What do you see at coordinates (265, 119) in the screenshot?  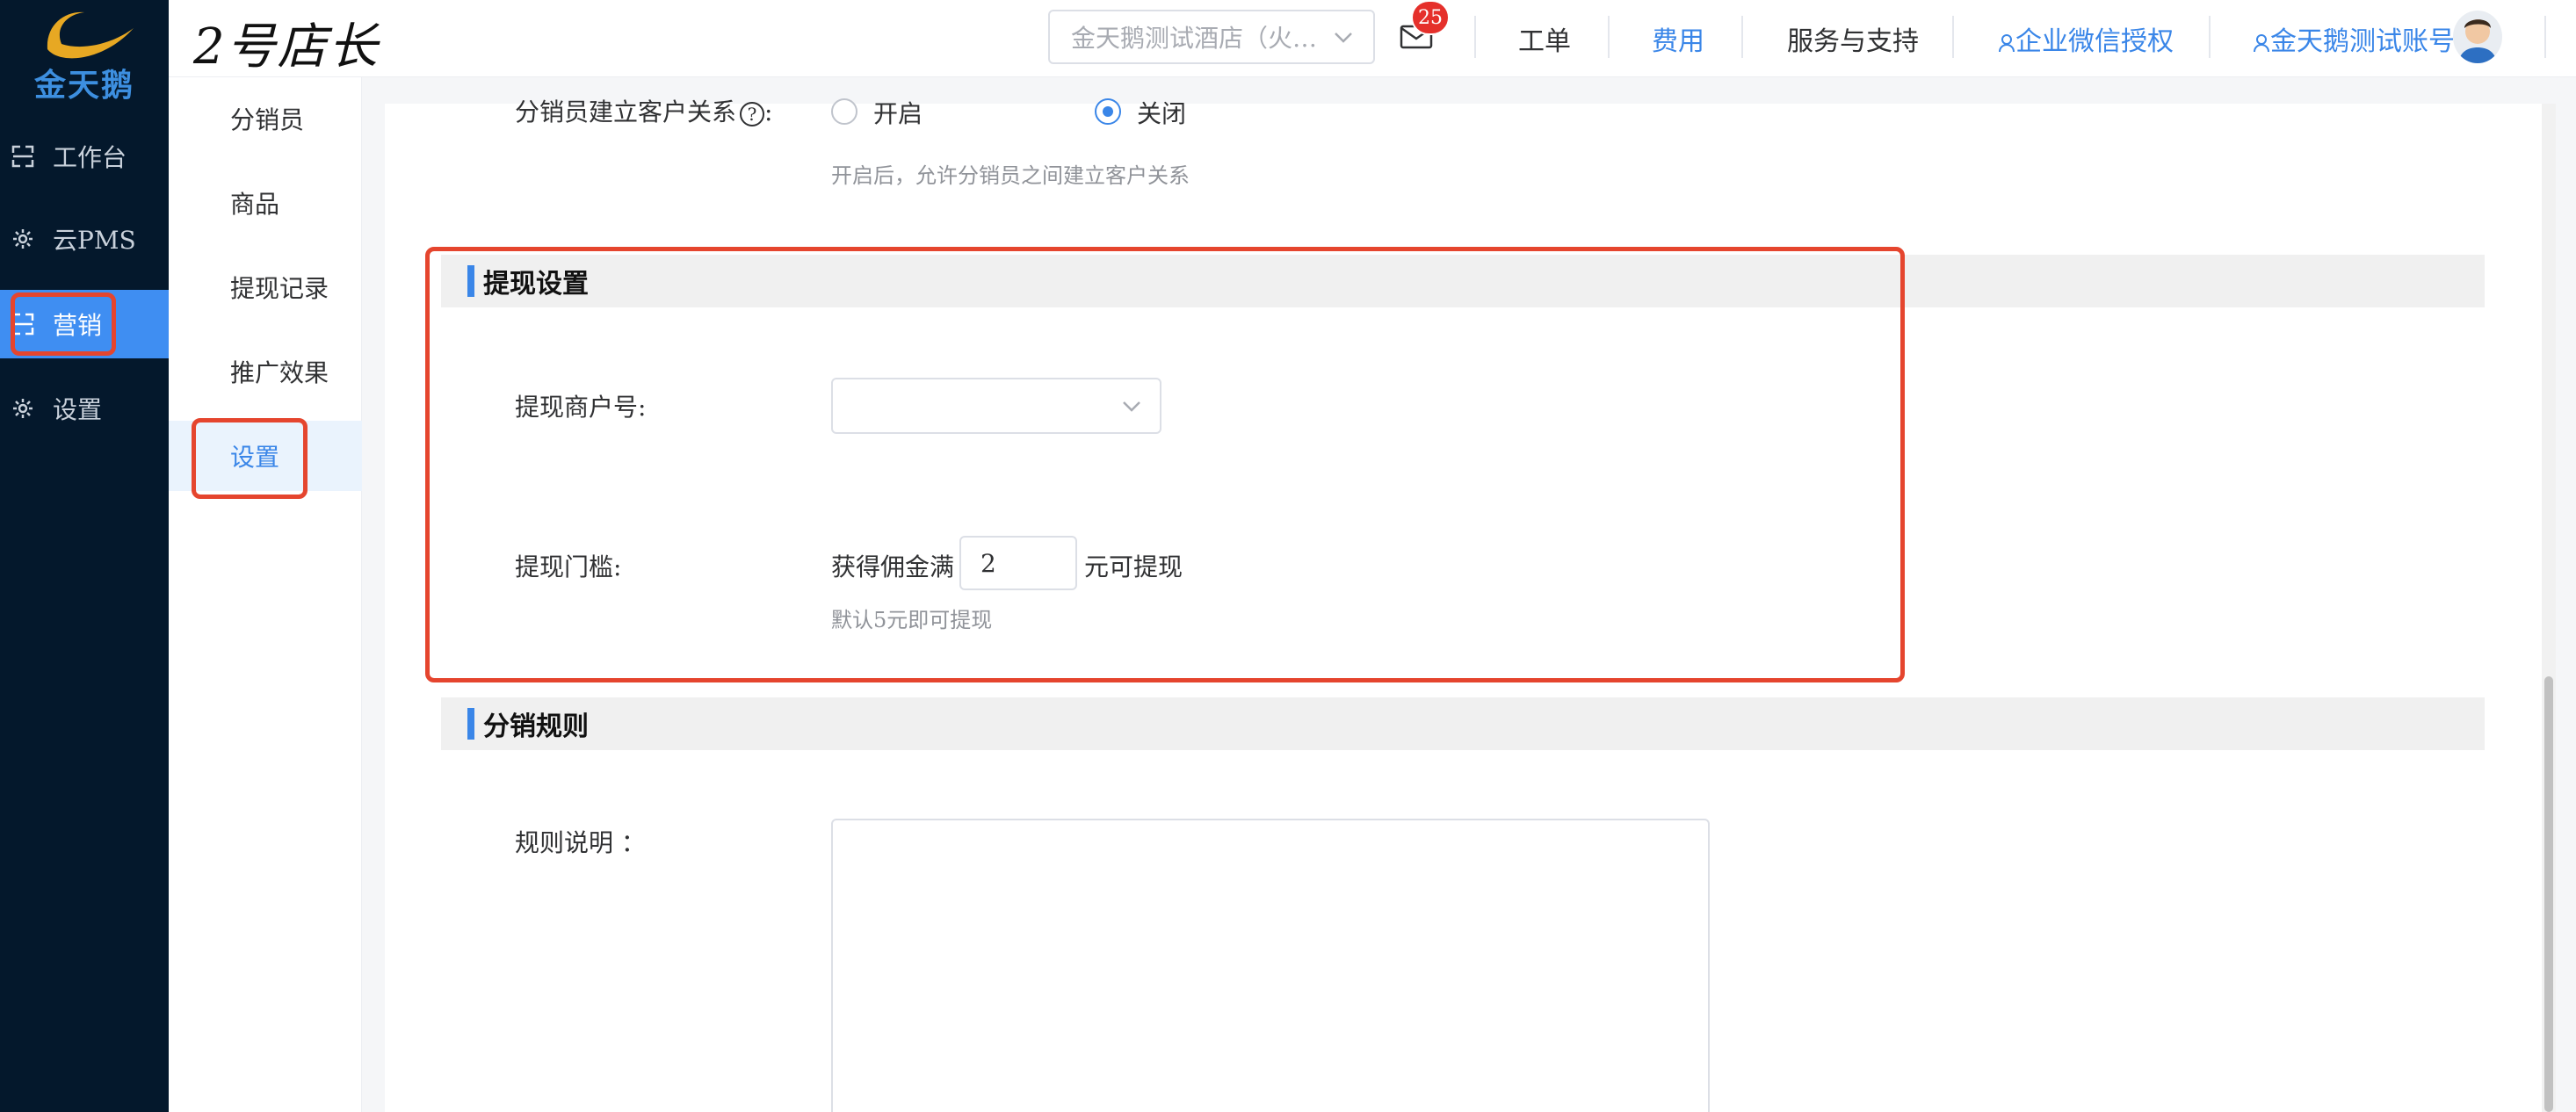 I see `subnav-item-distributors: 分销员` at bounding box center [265, 119].